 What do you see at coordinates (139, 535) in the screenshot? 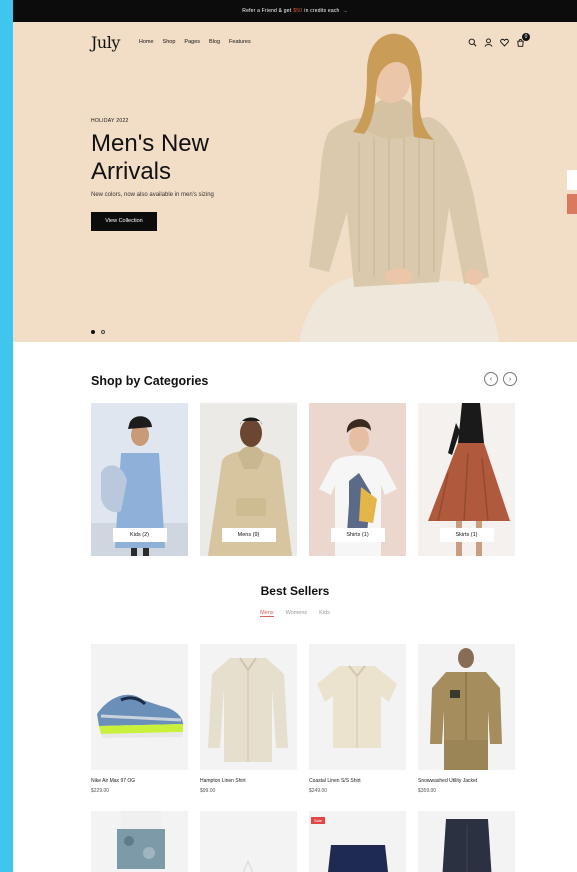
I see `category-label: Kids (2)` at bounding box center [139, 535].